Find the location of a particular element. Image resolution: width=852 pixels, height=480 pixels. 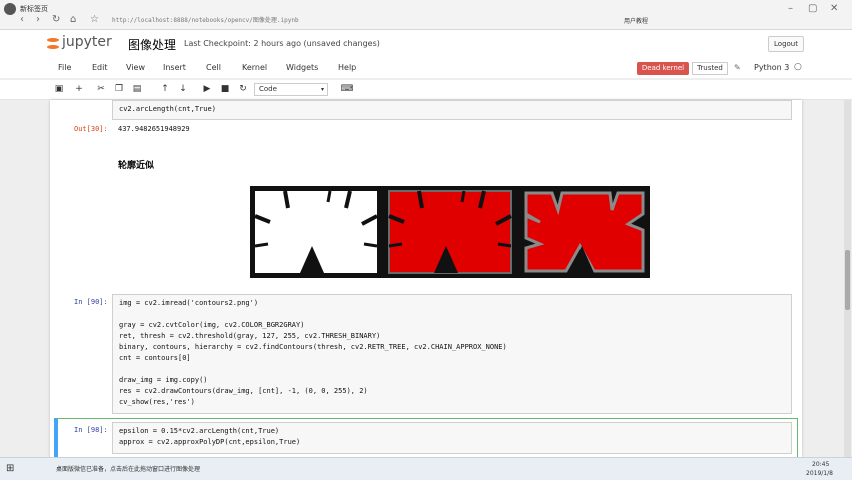

save-icon: ▣ is located at coordinates (59, 89).